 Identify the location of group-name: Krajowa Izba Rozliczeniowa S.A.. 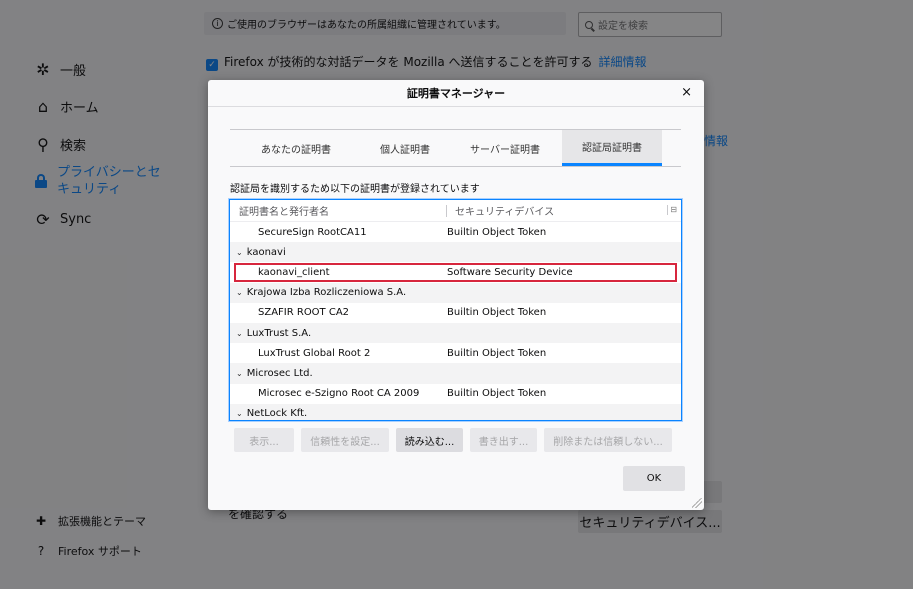
(326, 293).